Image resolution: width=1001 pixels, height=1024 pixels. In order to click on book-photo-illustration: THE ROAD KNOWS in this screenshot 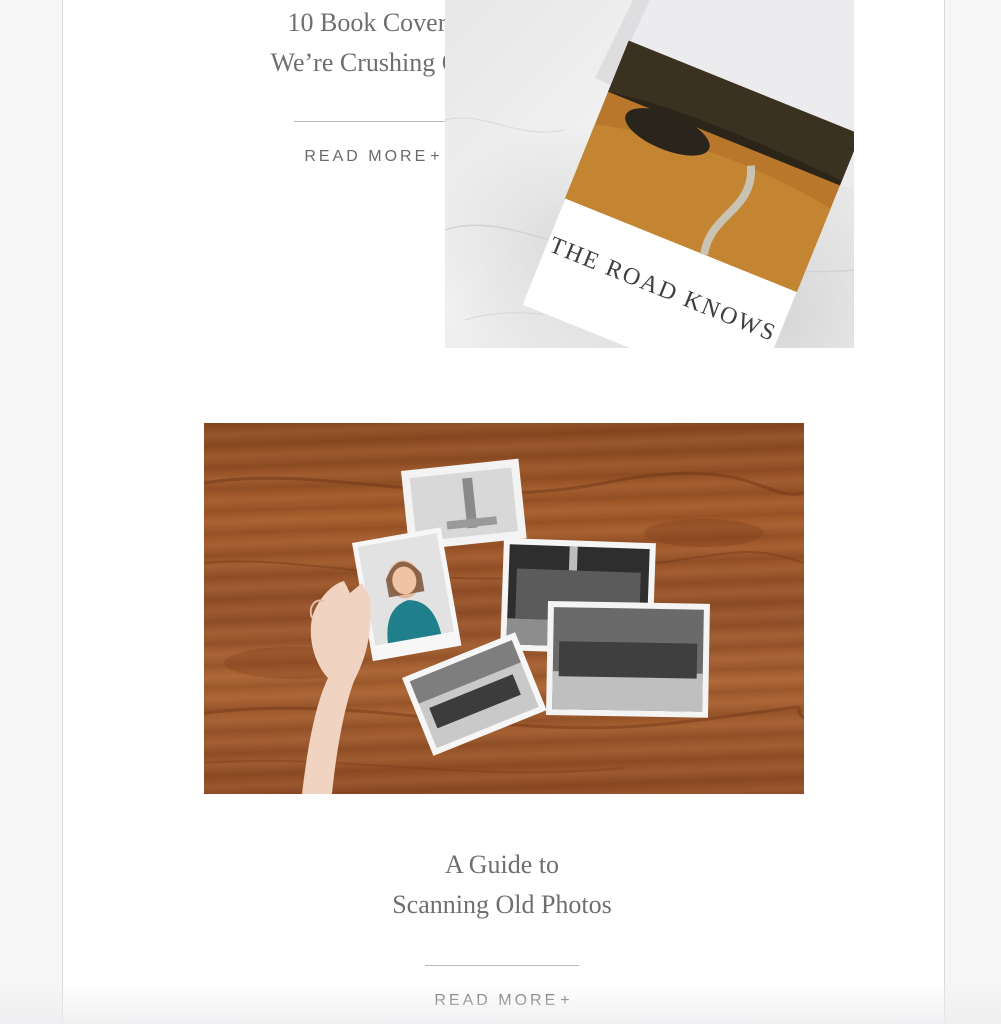, I will do `click(649, 174)`.